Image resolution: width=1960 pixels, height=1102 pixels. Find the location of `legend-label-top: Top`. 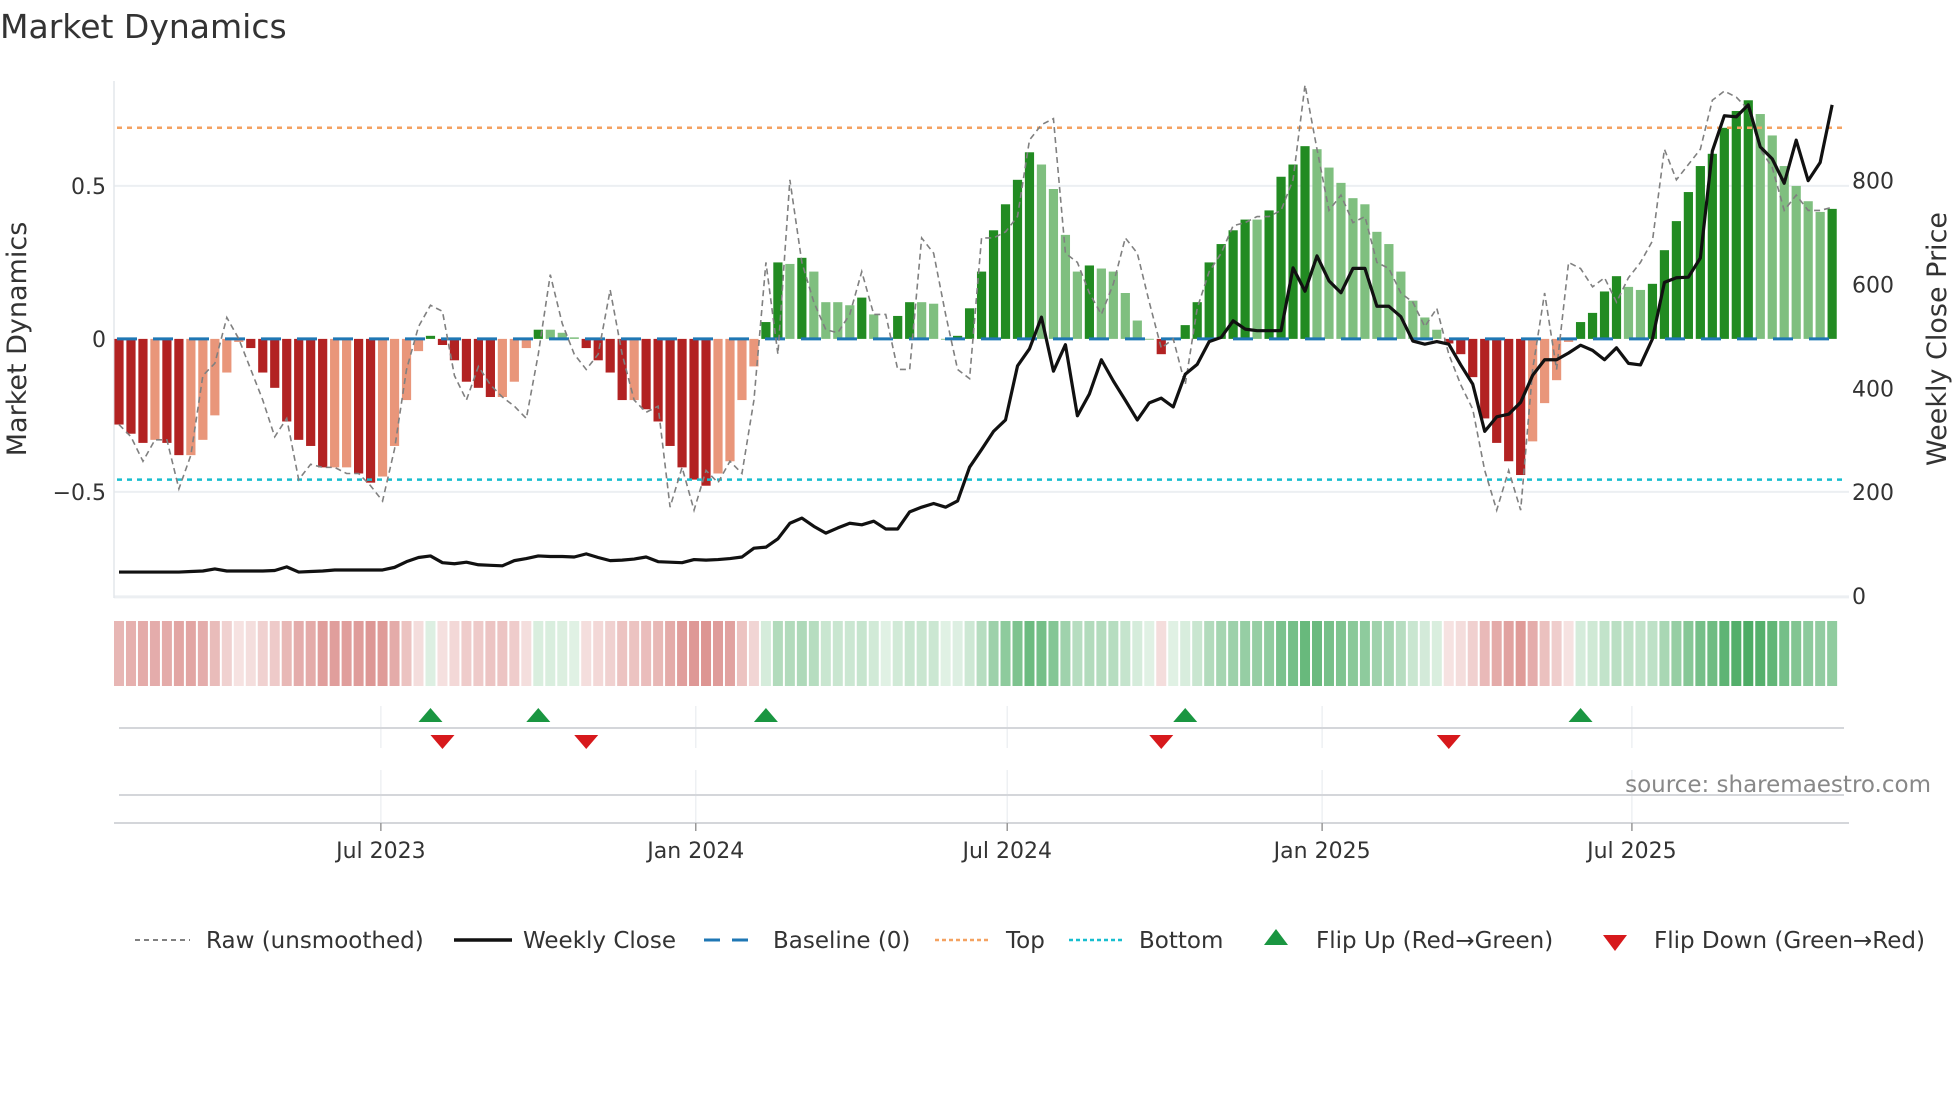

legend-label-top: Top is located at coordinates (1025, 941).